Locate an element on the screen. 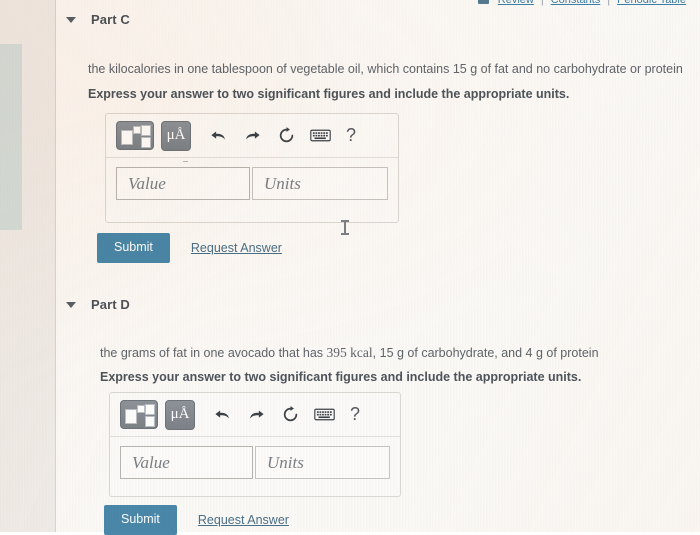 Image resolution: width=700 pixels, height=535 pixels. part-header-c: Part C is located at coordinates (98, 19).